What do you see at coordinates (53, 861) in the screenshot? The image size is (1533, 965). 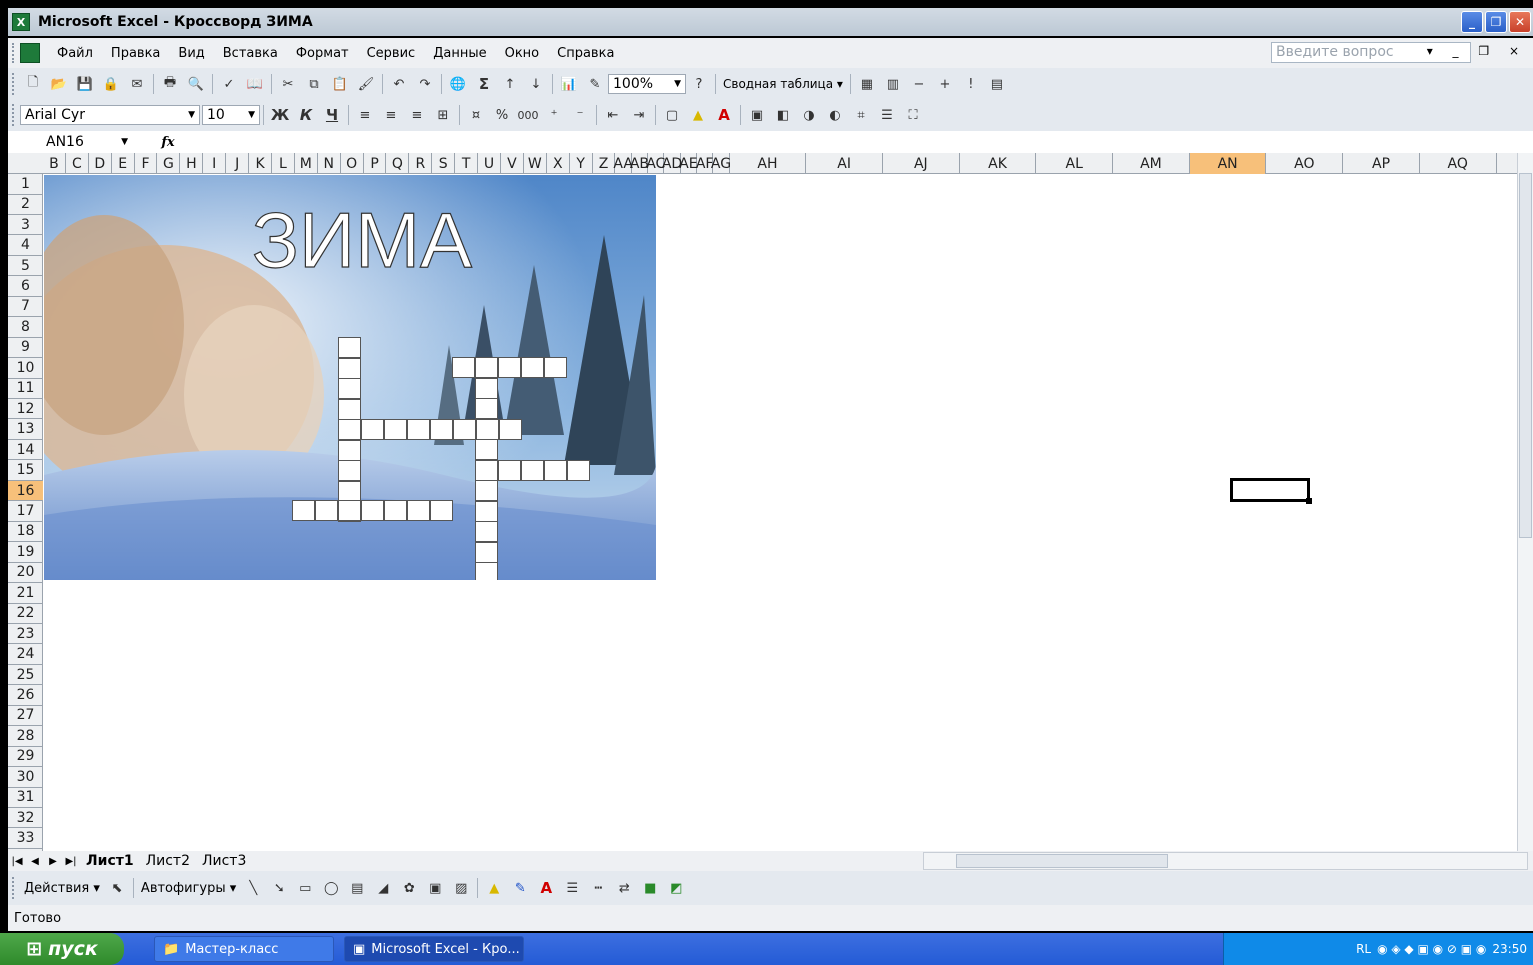 I see `next-sheet-icon: ▶` at bounding box center [53, 861].